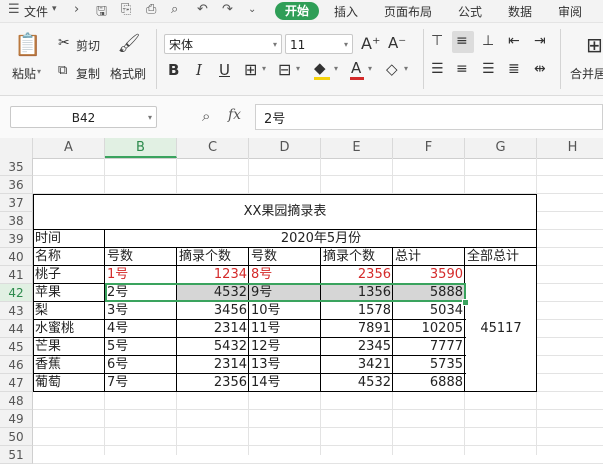 The image size is (603, 464). I want to click on number-cell: 13号, so click(285, 365).